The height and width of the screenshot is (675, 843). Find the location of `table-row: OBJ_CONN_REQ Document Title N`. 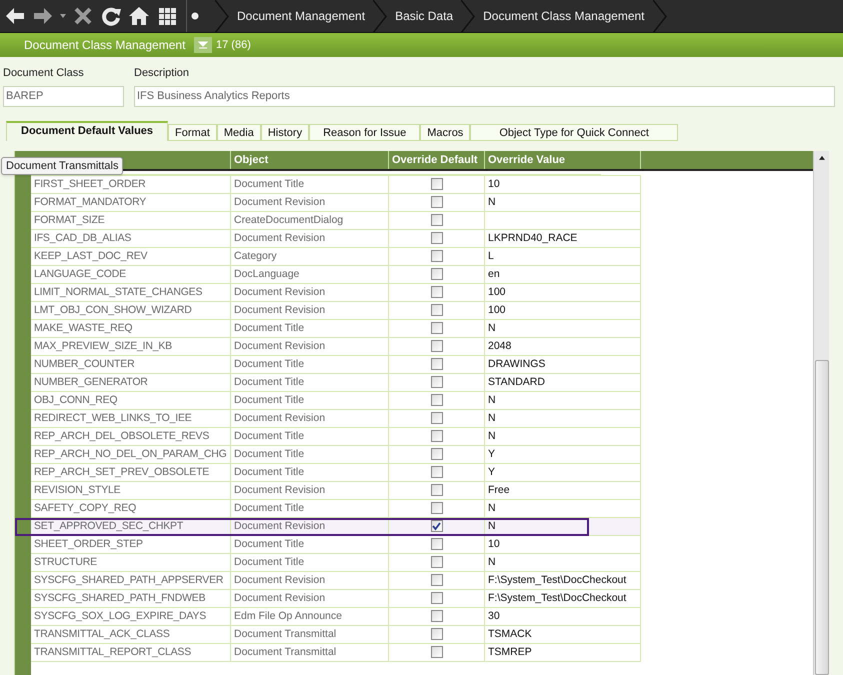

table-row: OBJ_CONN_REQ Document Title N is located at coordinates (336, 401).